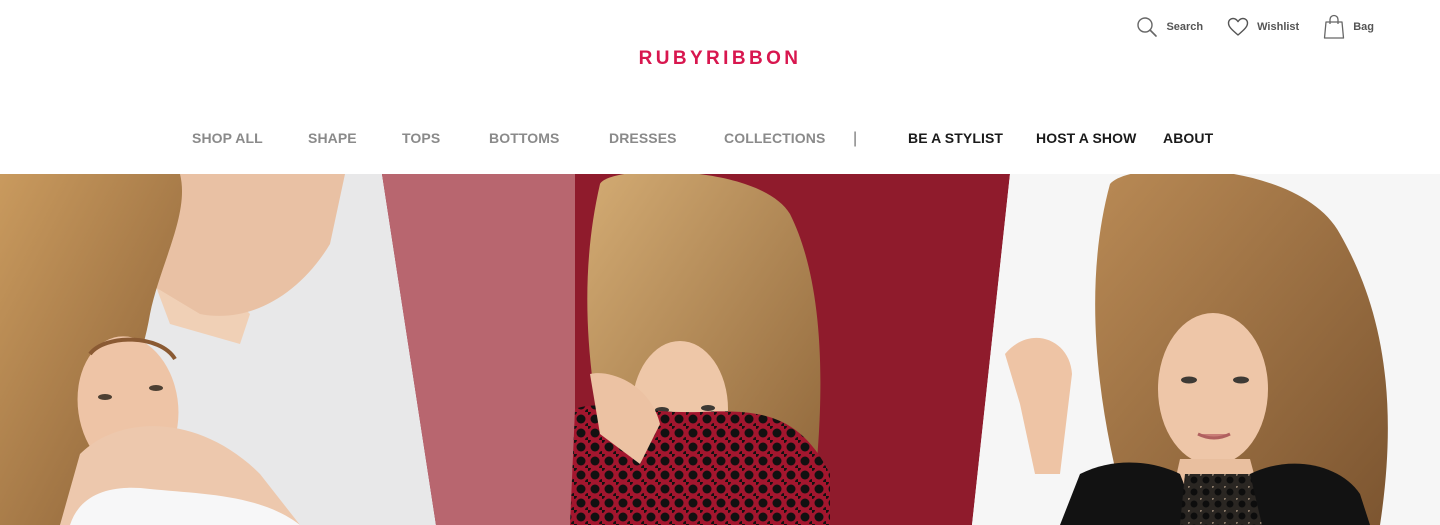  What do you see at coordinates (774, 138) in the screenshot?
I see `nav-item-collections: COLLECTIONS` at bounding box center [774, 138].